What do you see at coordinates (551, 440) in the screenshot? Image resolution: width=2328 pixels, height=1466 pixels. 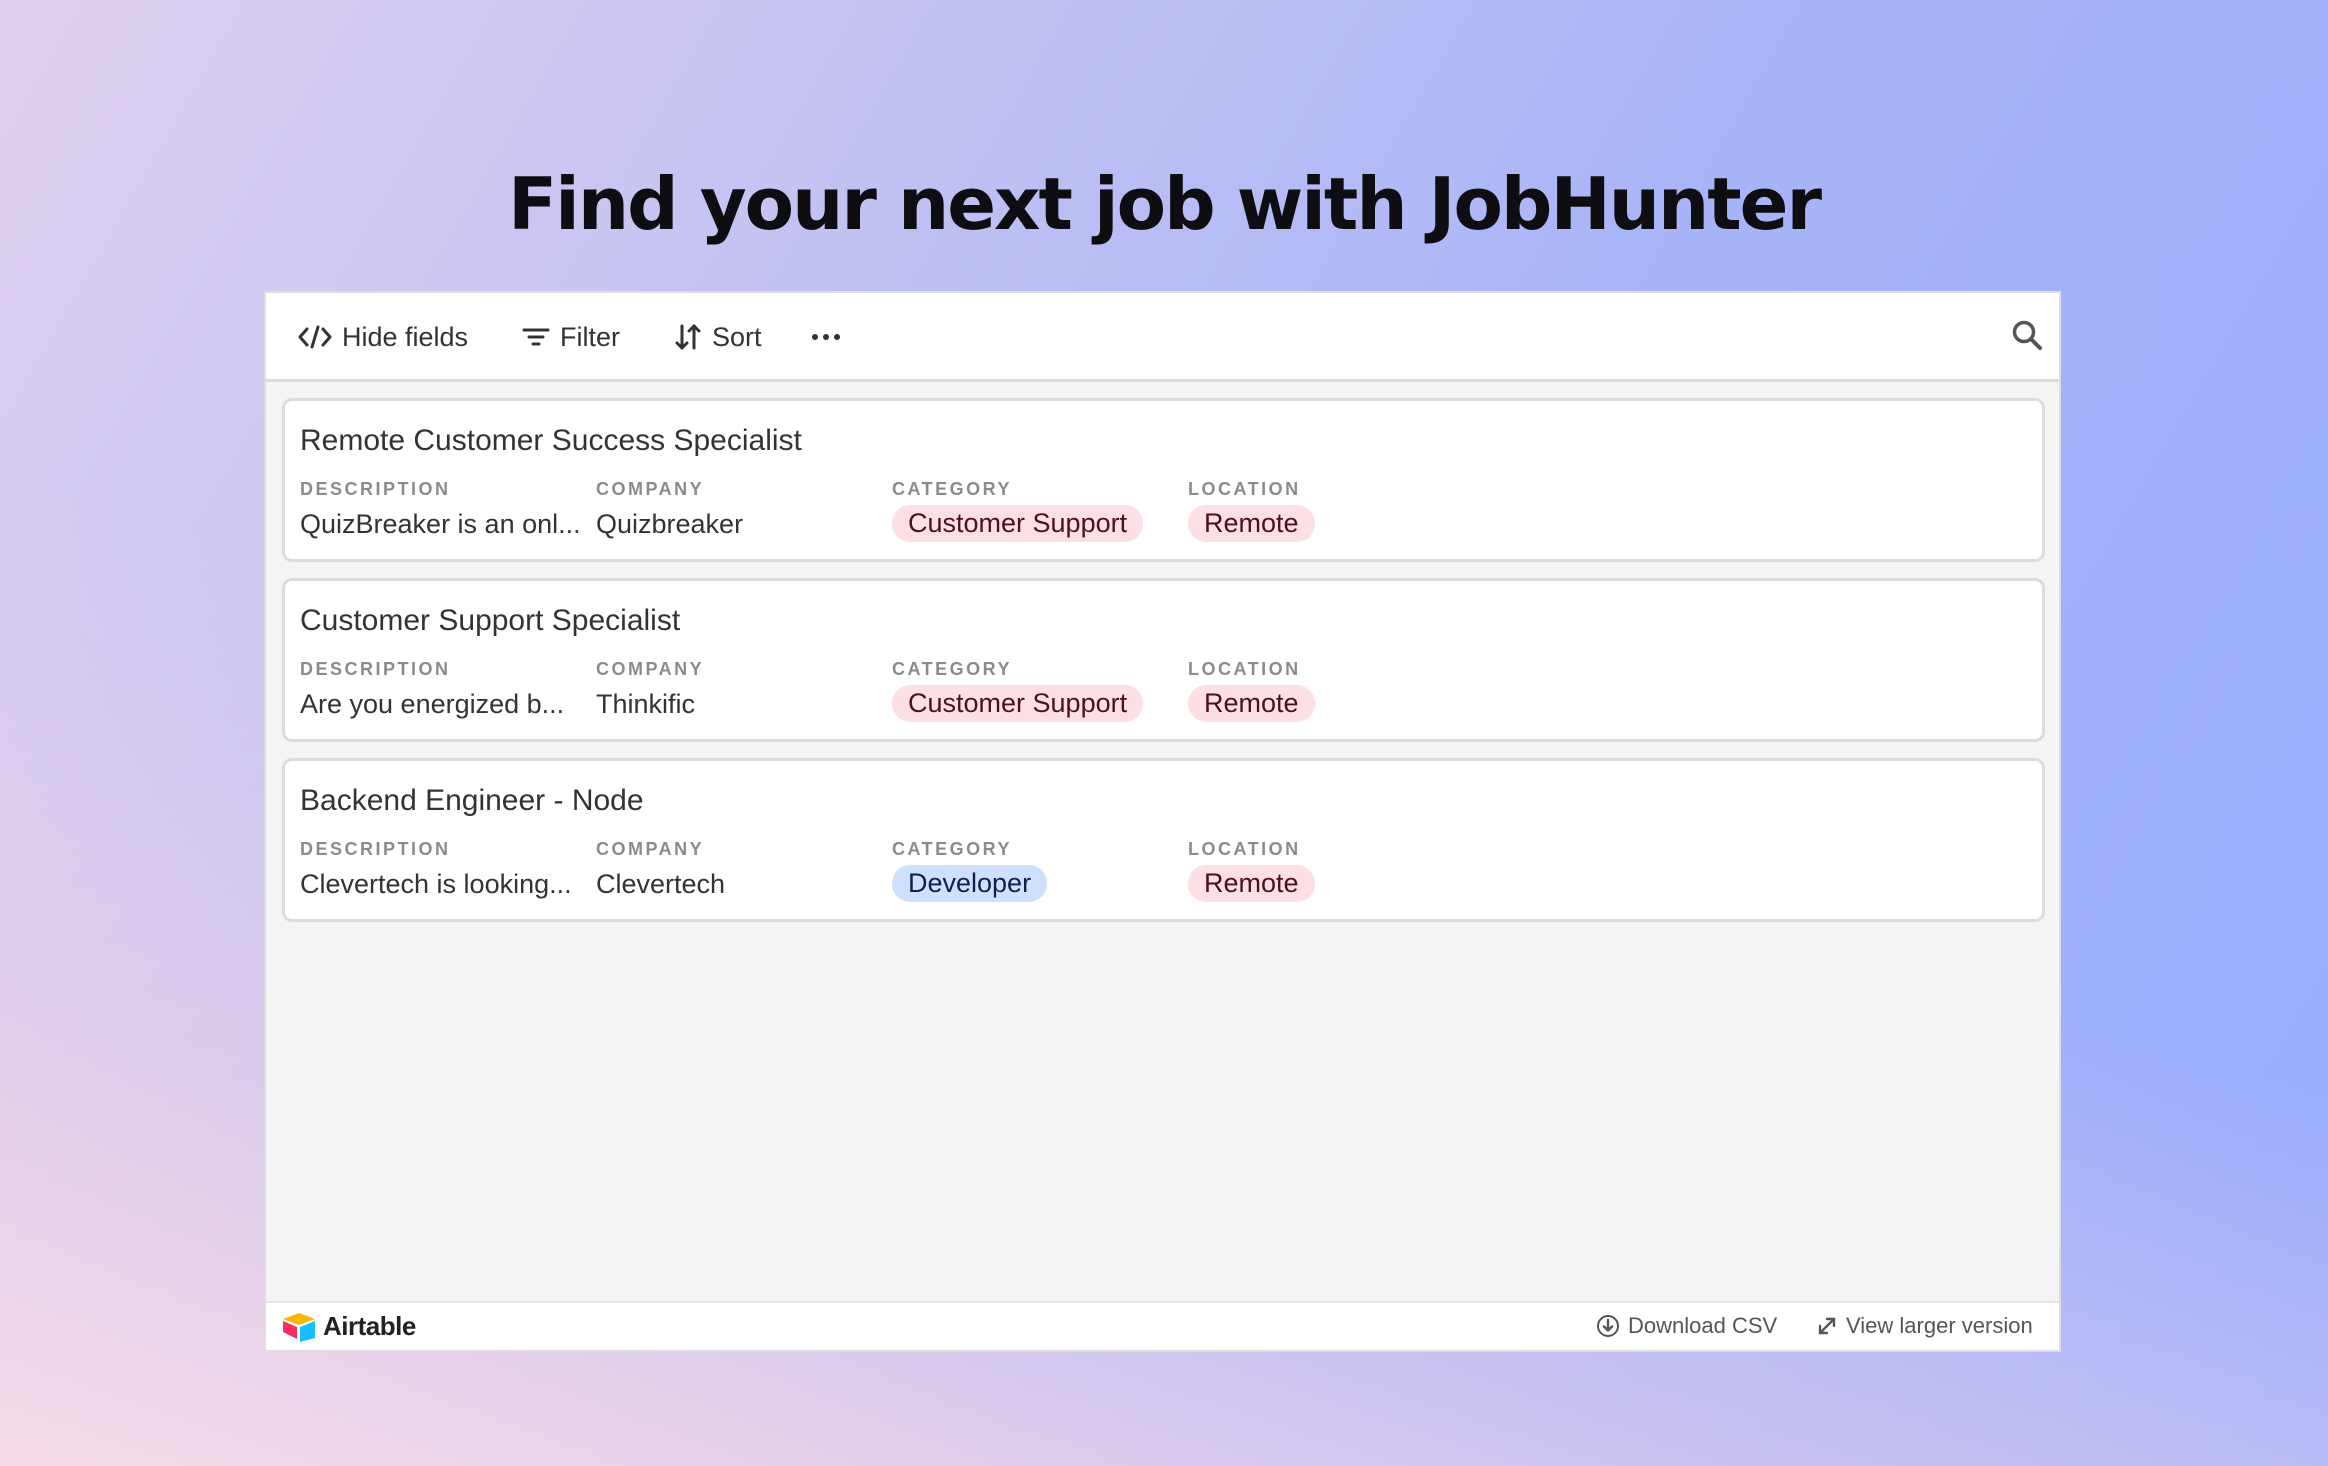 I see `record-title: Remote Customer Success Specialist` at bounding box center [551, 440].